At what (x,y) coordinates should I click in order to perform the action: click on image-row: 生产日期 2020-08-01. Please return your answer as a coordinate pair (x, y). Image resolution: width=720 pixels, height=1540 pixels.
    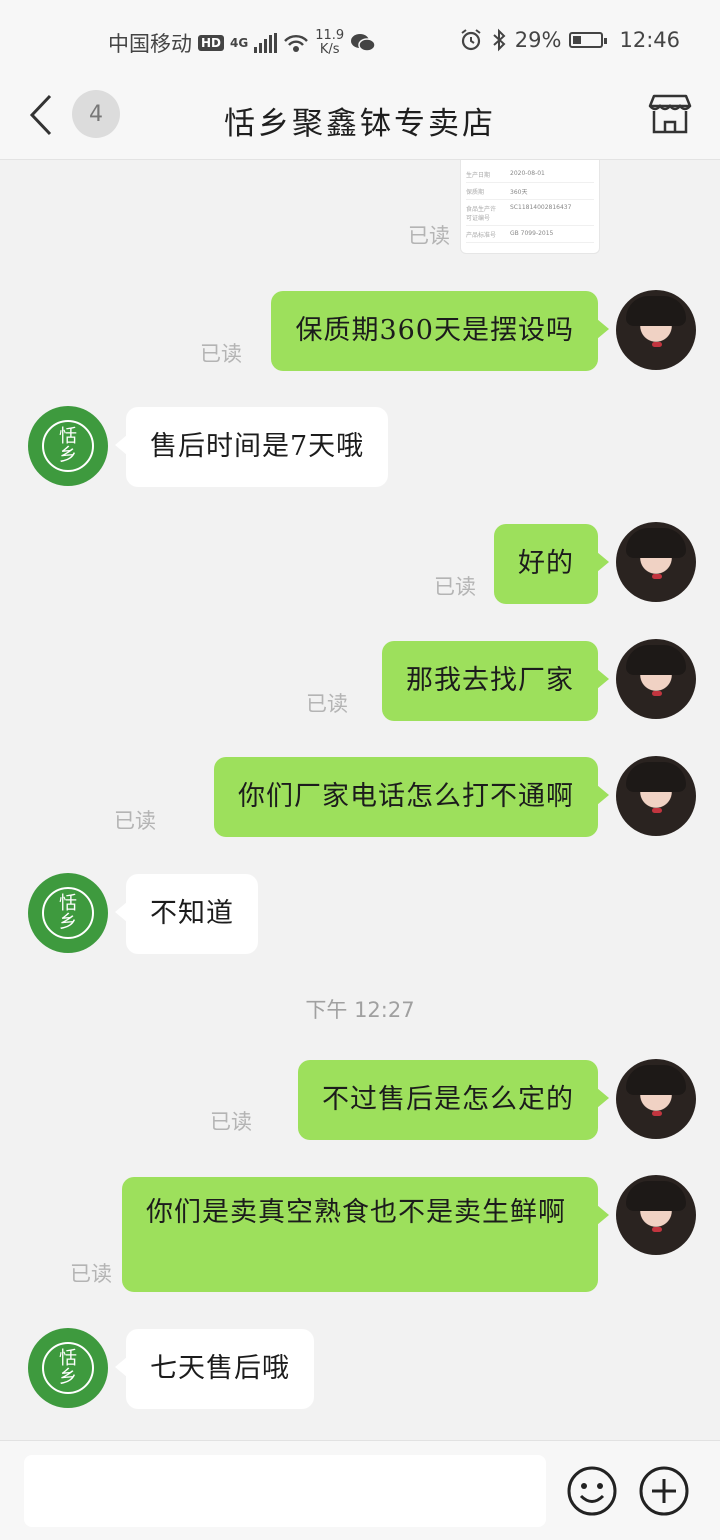
    Looking at the image, I should click on (530, 176).